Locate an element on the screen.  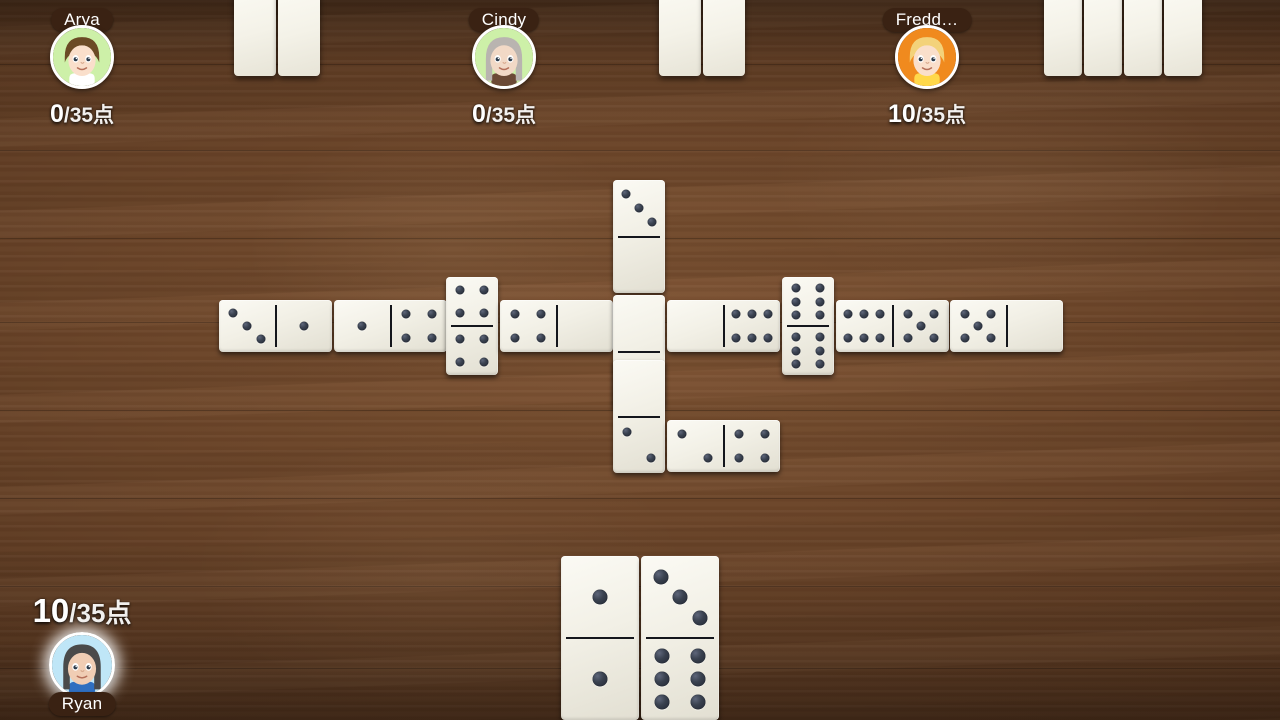
player-name-badge: Ryan is located at coordinates (82, 704).